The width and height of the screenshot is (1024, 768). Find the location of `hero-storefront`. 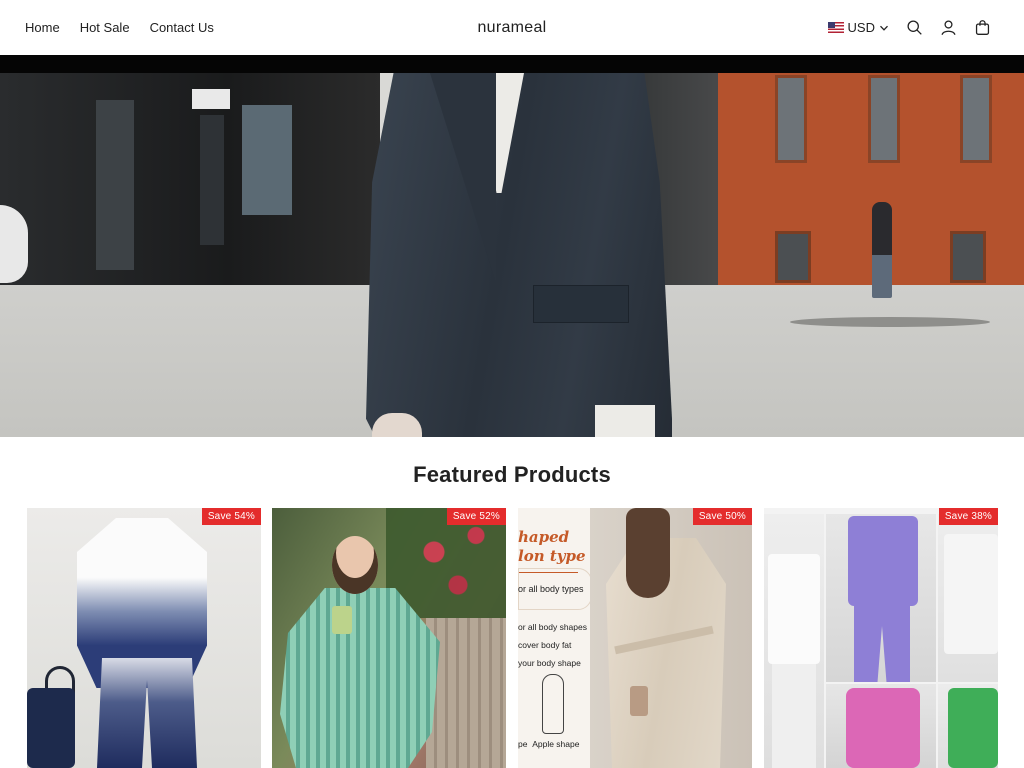

hero-storefront is located at coordinates (190, 179).